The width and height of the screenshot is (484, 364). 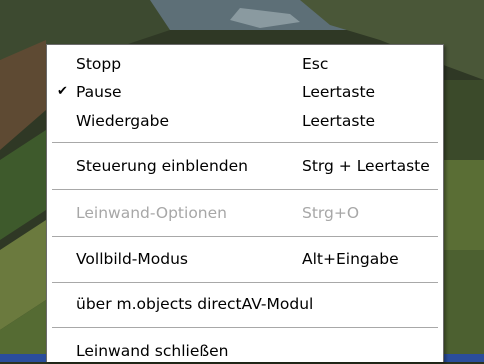 What do you see at coordinates (245, 213) in the screenshot?
I see `menu-item-leinwand-optionen: Leinwand-Optionen Strg+O` at bounding box center [245, 213].